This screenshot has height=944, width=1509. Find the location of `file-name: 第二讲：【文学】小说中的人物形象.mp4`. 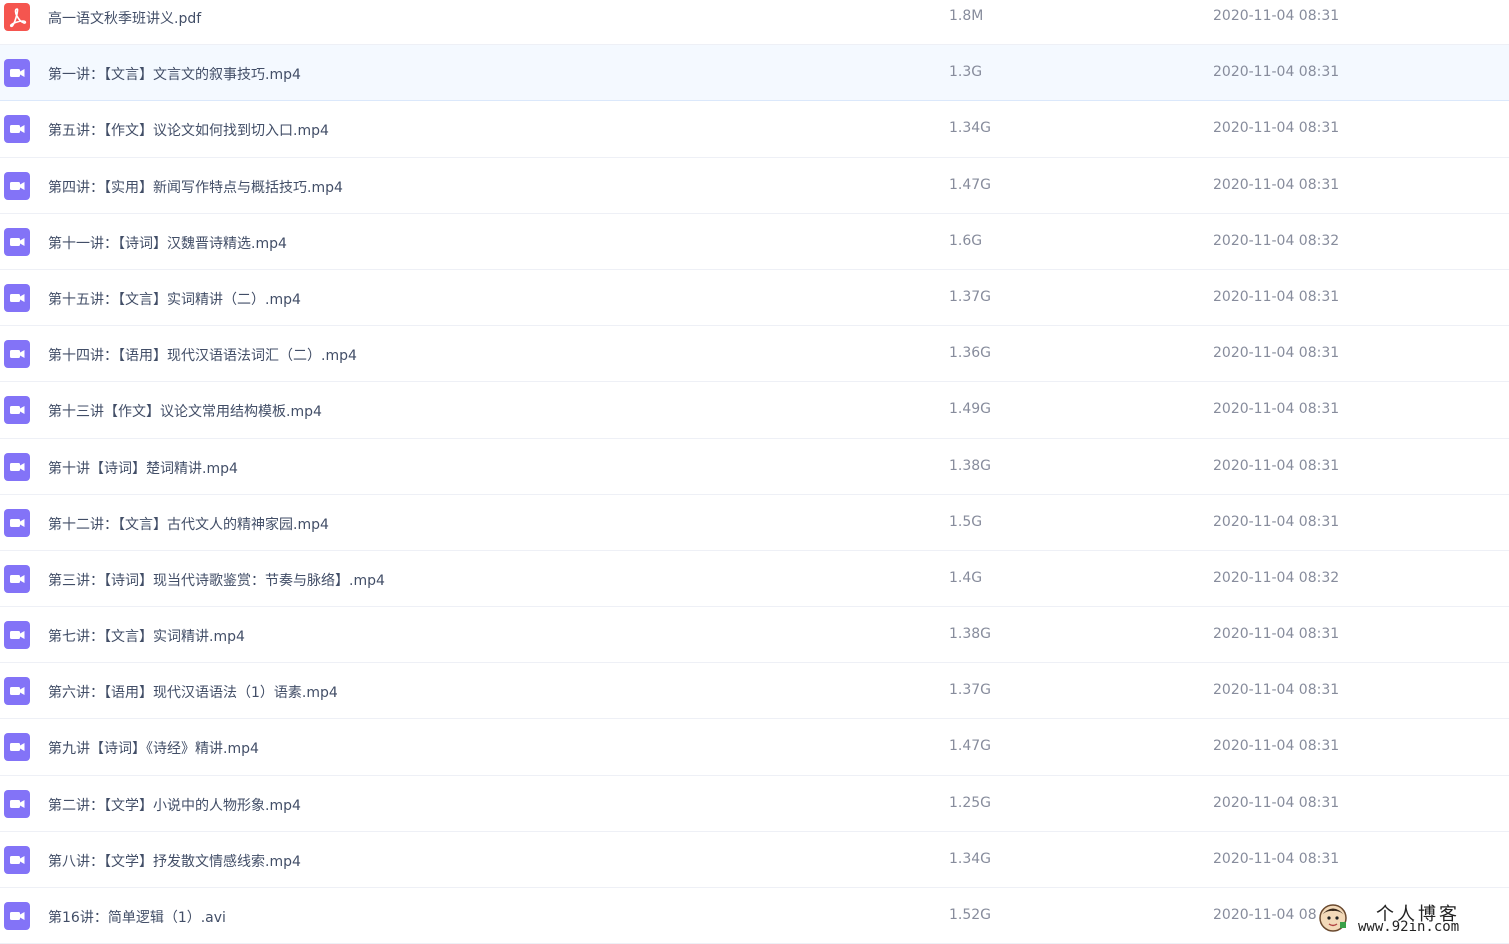

file-name: 第二讲：【文学】小说中的人物形象.mp4 is located at coordinates (174, 805).